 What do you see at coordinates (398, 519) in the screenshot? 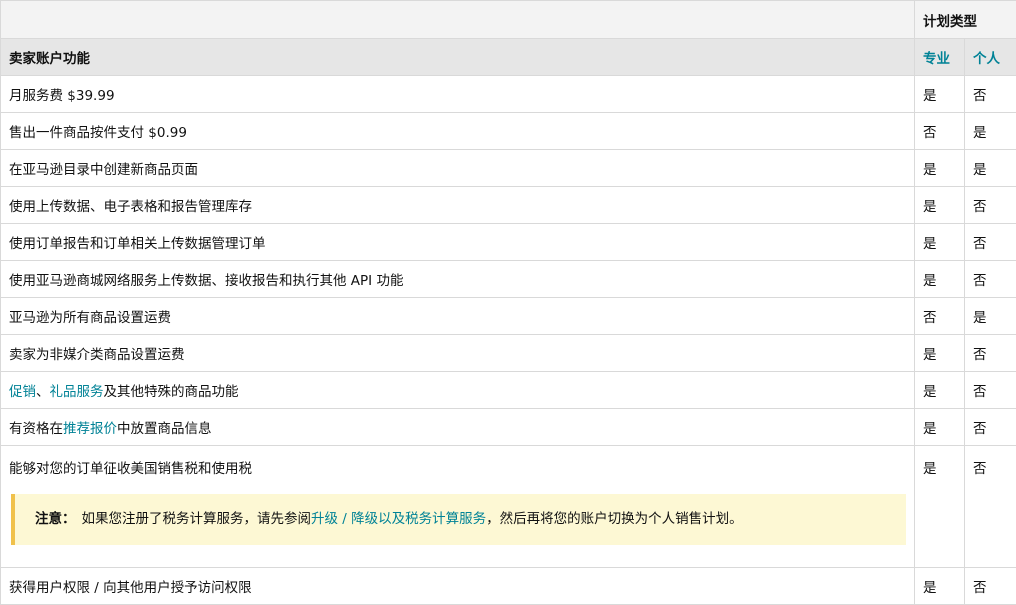
I see `tax-service-link: 升级 / 降级以及税务计算服务` at bounding box center [398, 519].